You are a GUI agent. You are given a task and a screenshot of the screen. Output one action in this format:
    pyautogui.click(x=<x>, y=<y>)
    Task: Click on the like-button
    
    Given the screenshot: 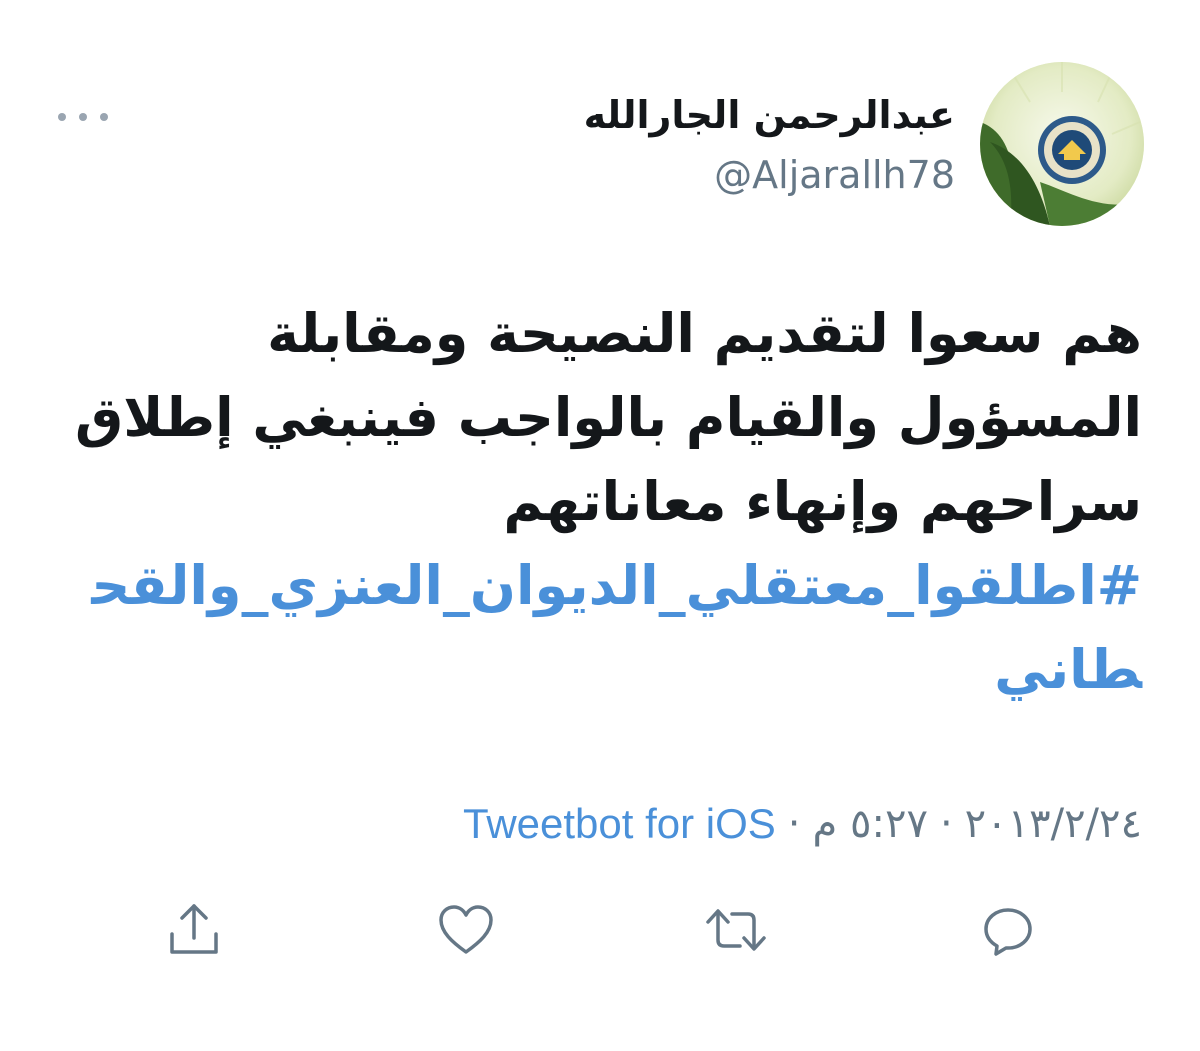 What is the action you would take?
    pyautogui.click(x=466, y=930)
    